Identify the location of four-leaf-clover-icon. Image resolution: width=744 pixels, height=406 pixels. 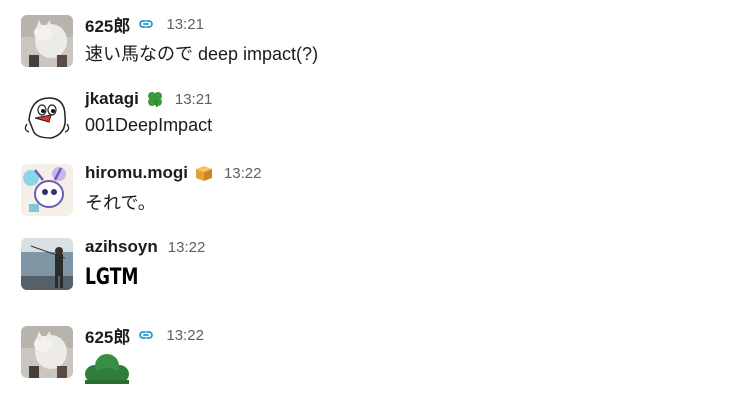
(155, 99).